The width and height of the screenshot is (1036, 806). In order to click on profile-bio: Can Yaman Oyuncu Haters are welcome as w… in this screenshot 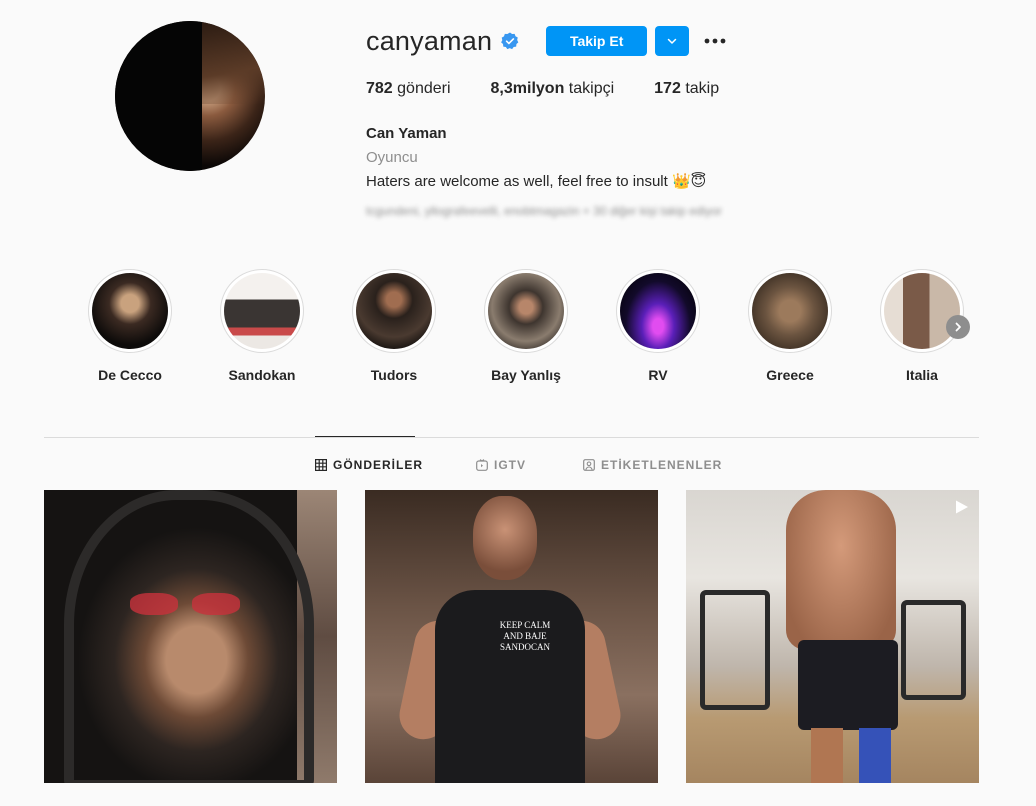, I will do `click(536, 158)`.